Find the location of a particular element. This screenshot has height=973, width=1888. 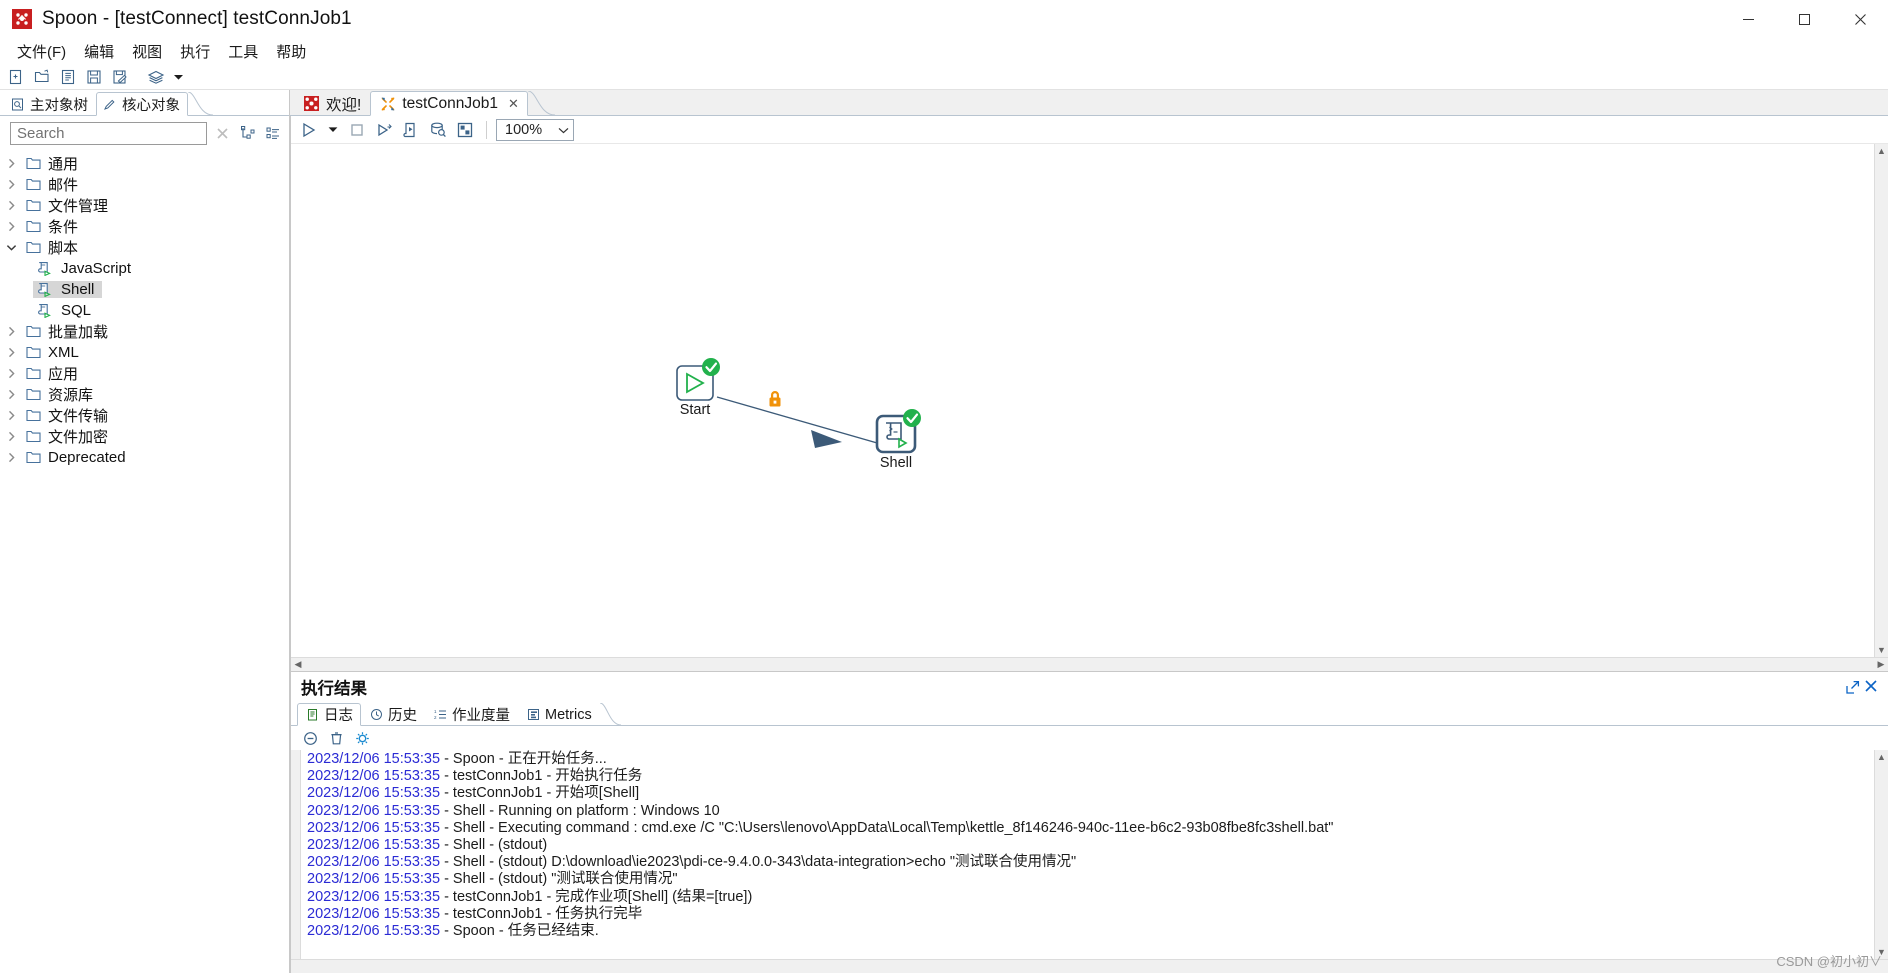

run-next-button is located at coordinates (384, 130).